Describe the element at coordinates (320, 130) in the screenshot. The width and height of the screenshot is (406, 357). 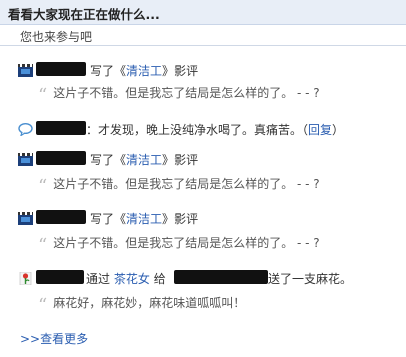
I see `reply-link: 回复` at that location.